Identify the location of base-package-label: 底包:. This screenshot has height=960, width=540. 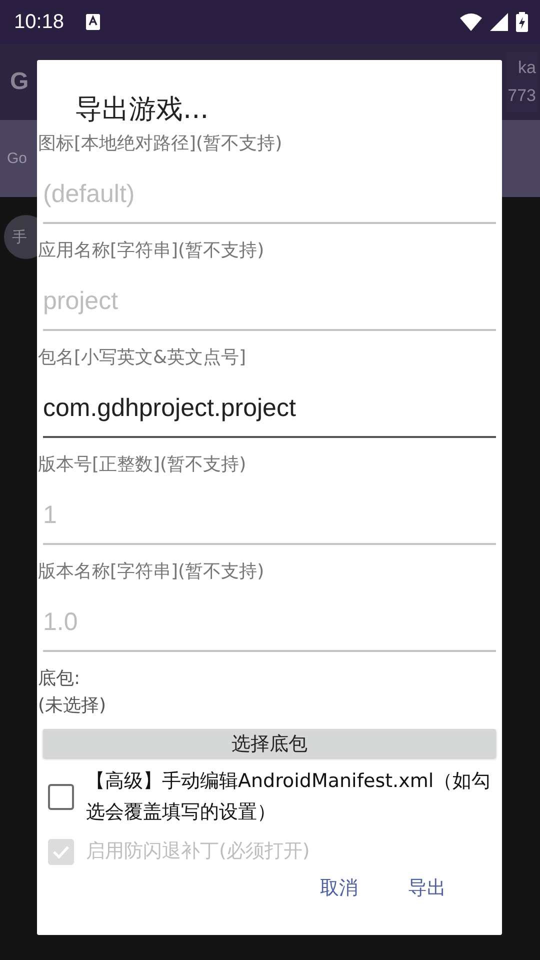
(60, 679).